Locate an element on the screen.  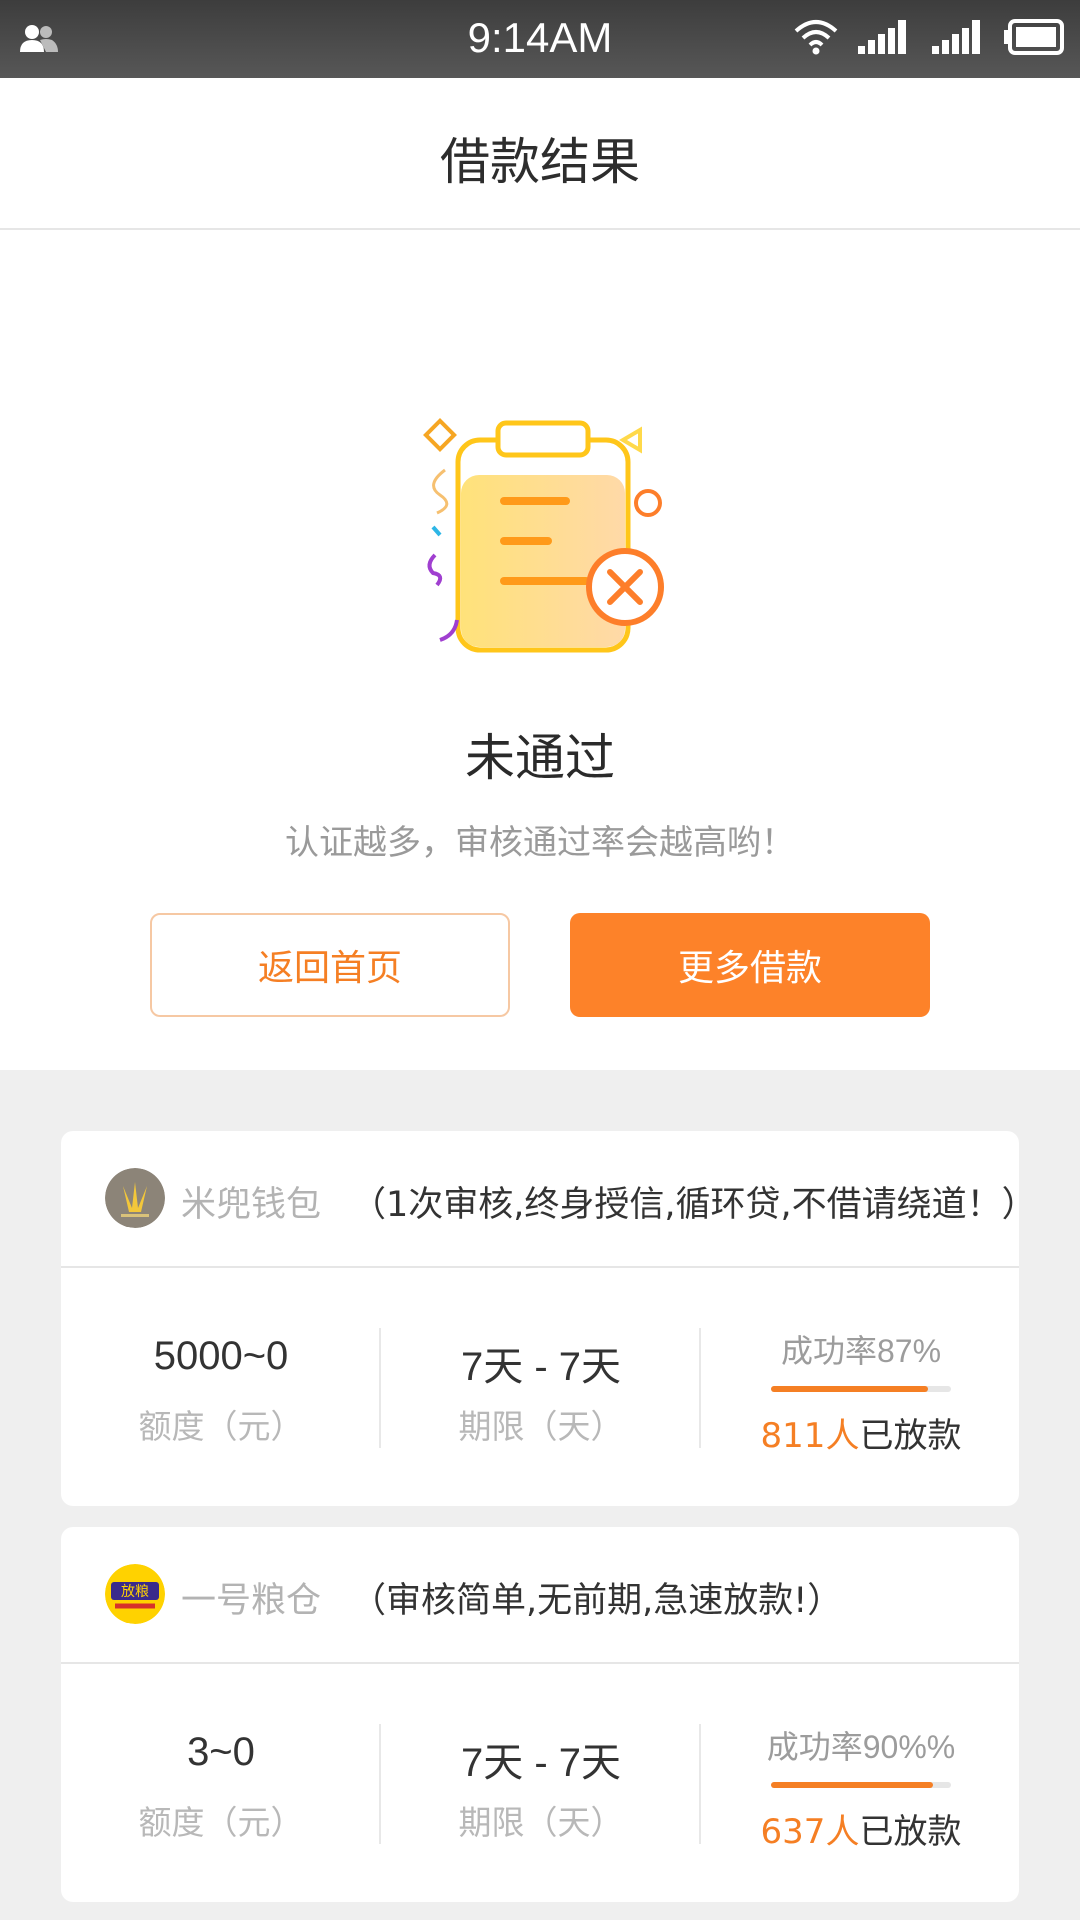
svg-text: 放粮 is located at coordinates (135, 1592).